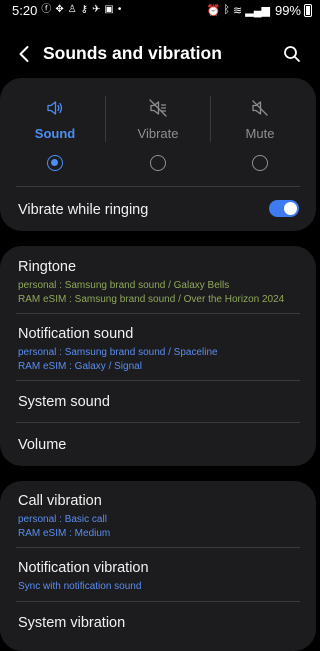  I want to click on notification-icons: ⓕ ✥ ♙ ⚷ ✈ ▣ •, so click(81, 10).